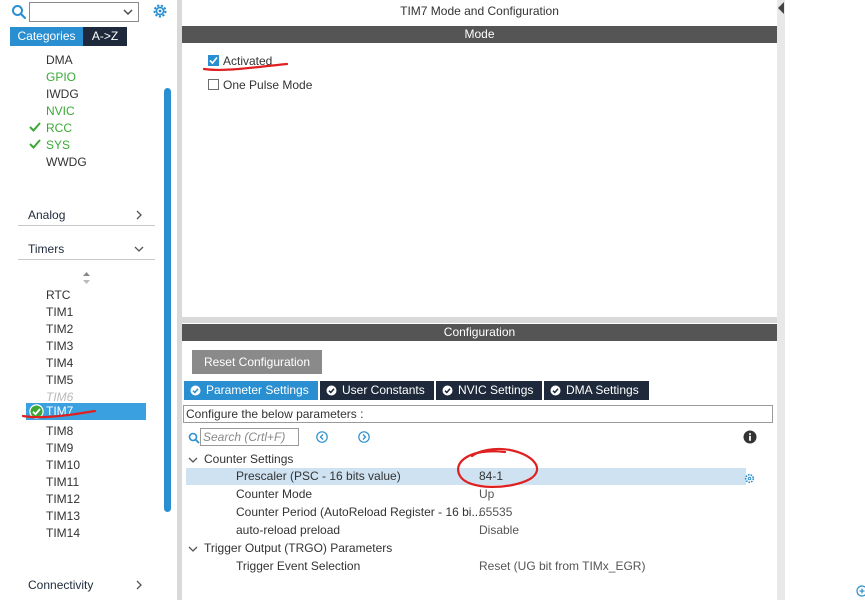 This screenshot has width=865, height=600. What do you see at coordinates (58, 295) in the screenshot?
I see `list-item-rtc: RTC` at bounding box center [58, 295].